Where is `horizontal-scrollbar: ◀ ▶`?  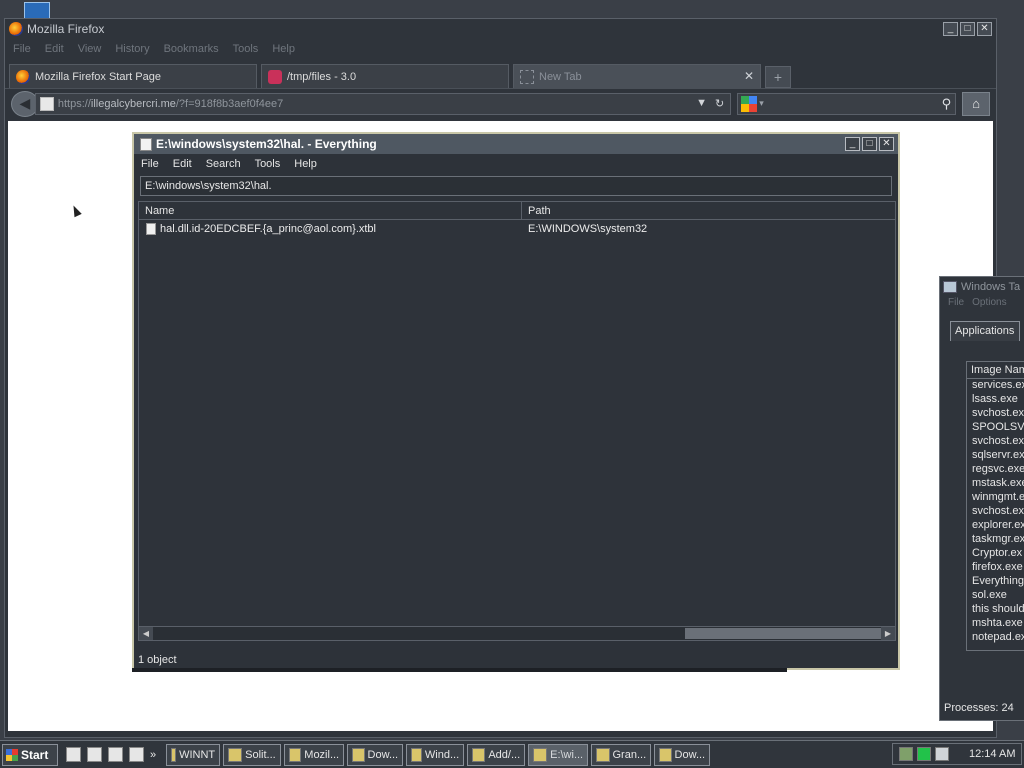 horizontal-scrollbar: ◀ ▶ is located at coordinates (517, 633).